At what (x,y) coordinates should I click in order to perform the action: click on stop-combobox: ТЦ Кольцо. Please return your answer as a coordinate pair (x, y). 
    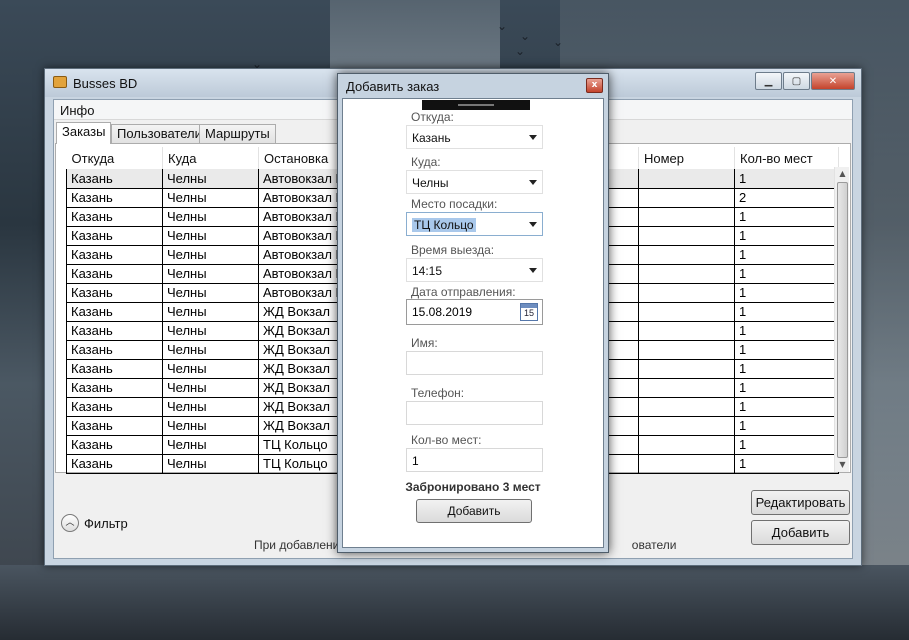
    Looking at the image, I should click on (474, 224).